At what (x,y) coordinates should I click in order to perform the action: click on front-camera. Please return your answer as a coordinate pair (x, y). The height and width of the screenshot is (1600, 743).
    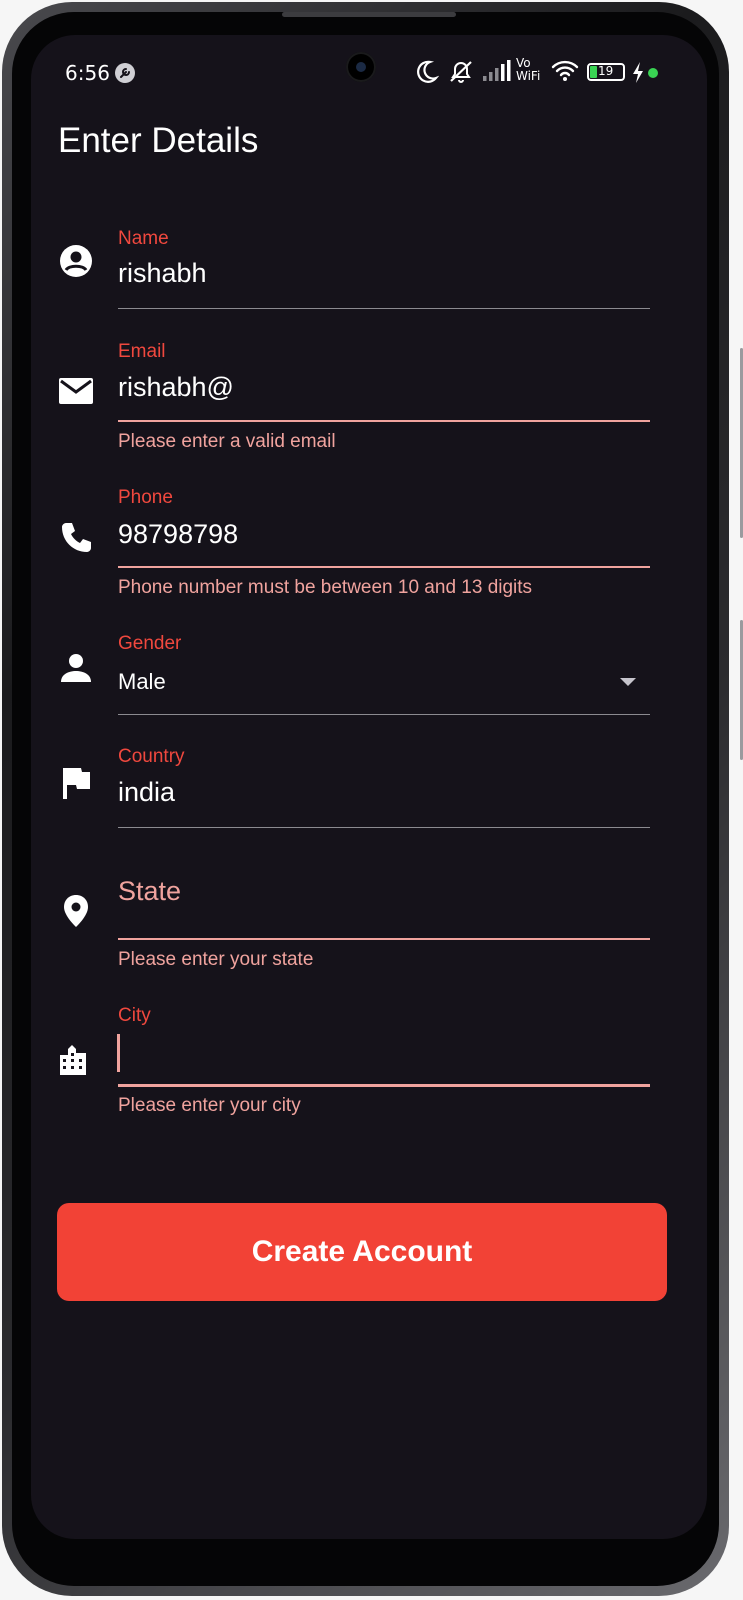
    Looking at the image, I should click on (361, 67).